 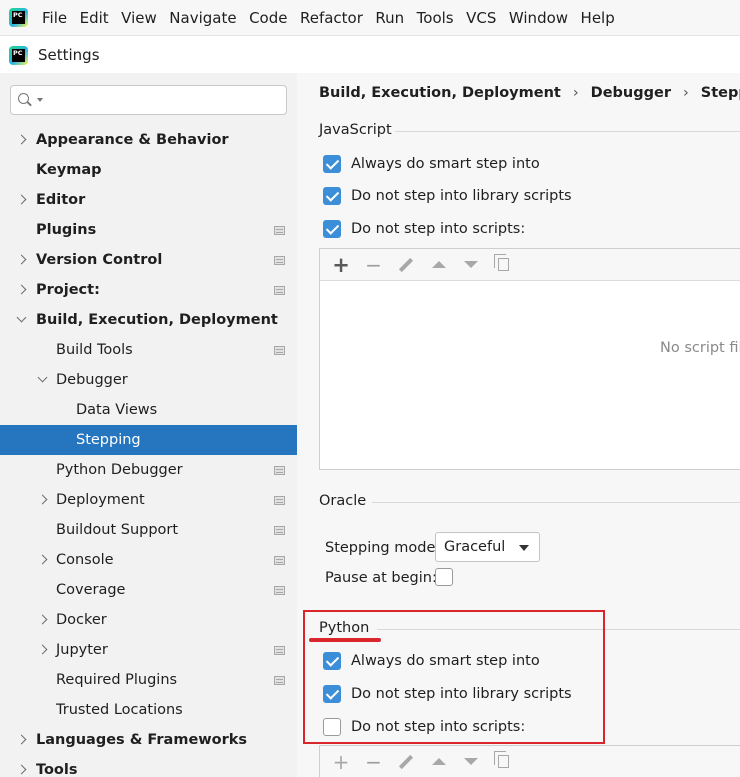 I want to click on list-toolbar: + −, so click(x=530, y=265).